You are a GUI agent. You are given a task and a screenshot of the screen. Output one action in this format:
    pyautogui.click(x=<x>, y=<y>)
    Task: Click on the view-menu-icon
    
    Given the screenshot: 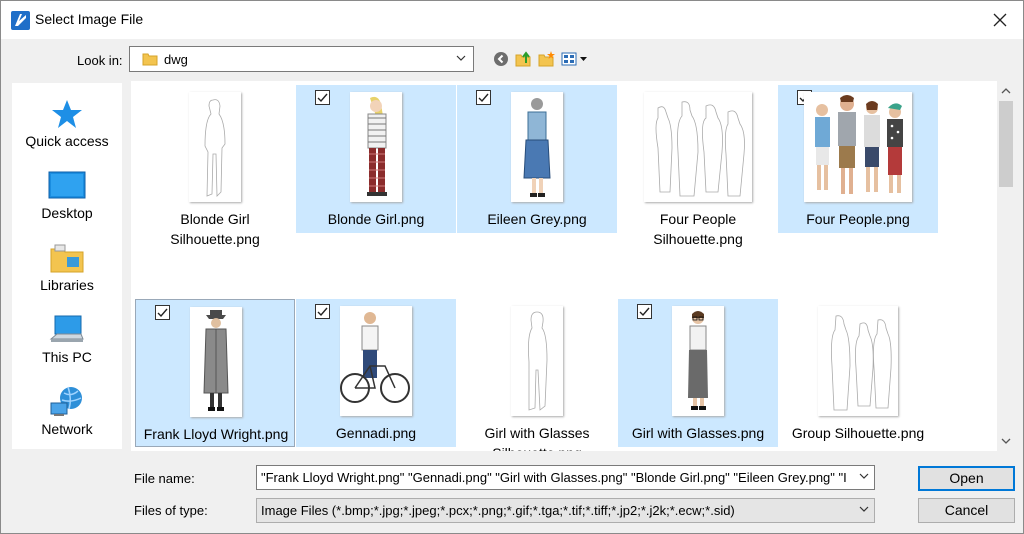 What is the action you would take?
    pyautogui.click(x=574, y=59)
    